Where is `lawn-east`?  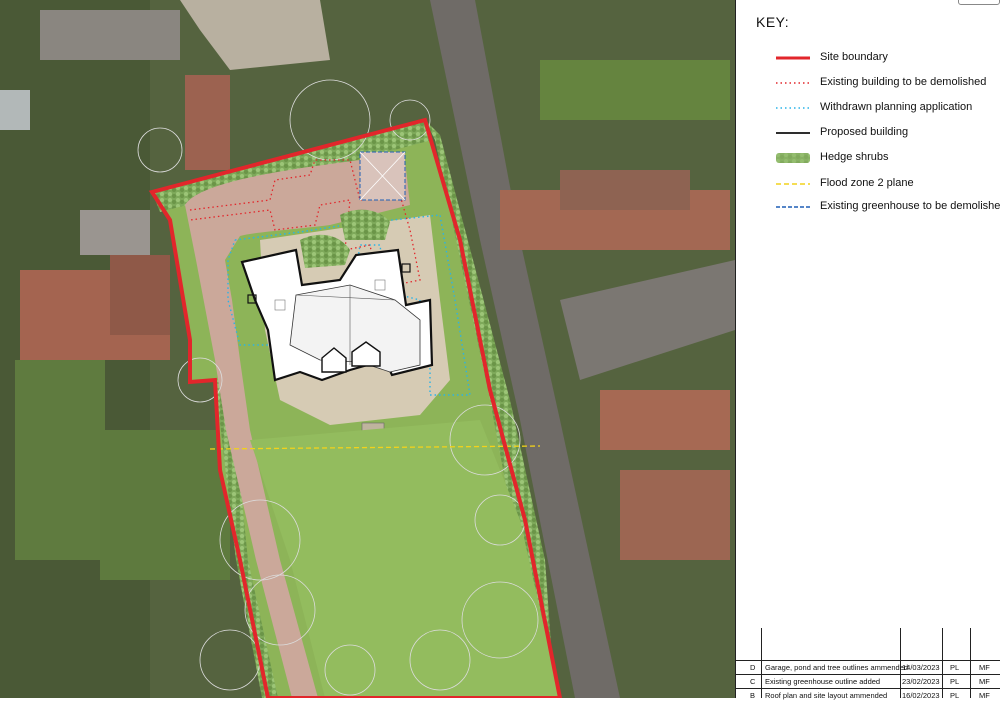 lawn-east is located at coordinates (635, 90).